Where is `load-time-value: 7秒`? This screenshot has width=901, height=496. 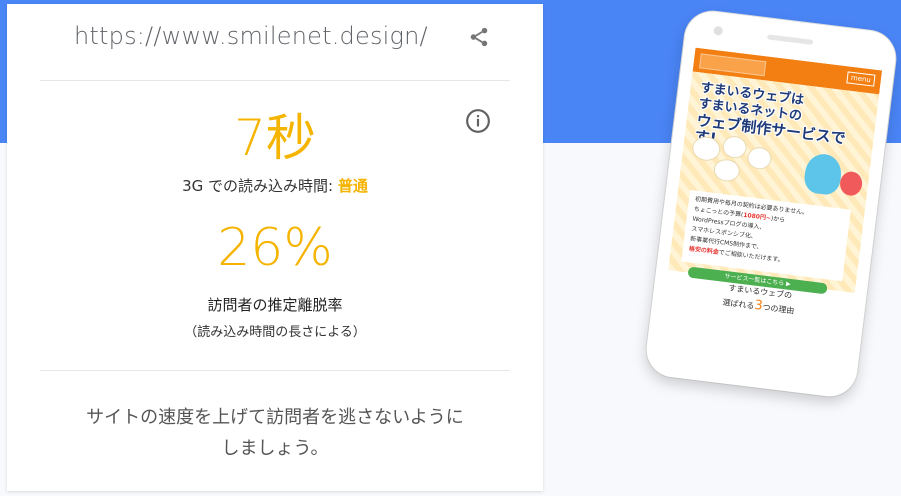
load-time-value: 7秒 is located at coordinates (275, 138).